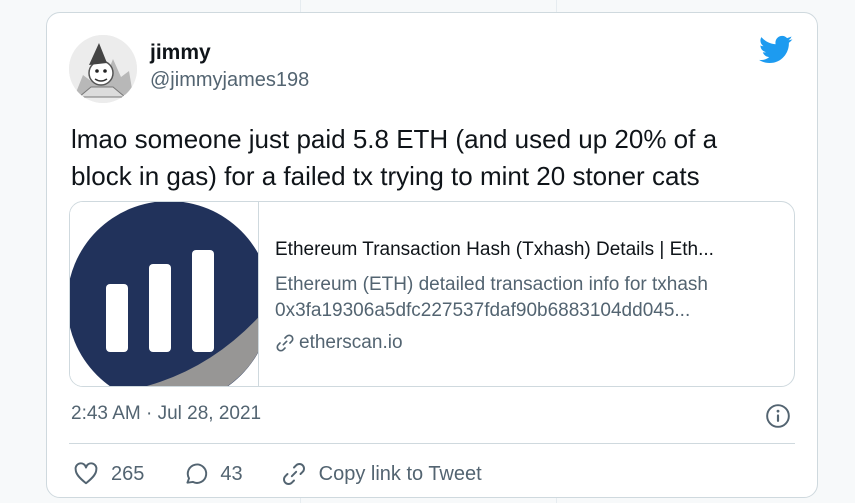 This screenshot has width=855, height=503. What do you see at coordinates (128, 473) in the screenshot?
I see `like-count: 265` at bounding box center [128, 473].